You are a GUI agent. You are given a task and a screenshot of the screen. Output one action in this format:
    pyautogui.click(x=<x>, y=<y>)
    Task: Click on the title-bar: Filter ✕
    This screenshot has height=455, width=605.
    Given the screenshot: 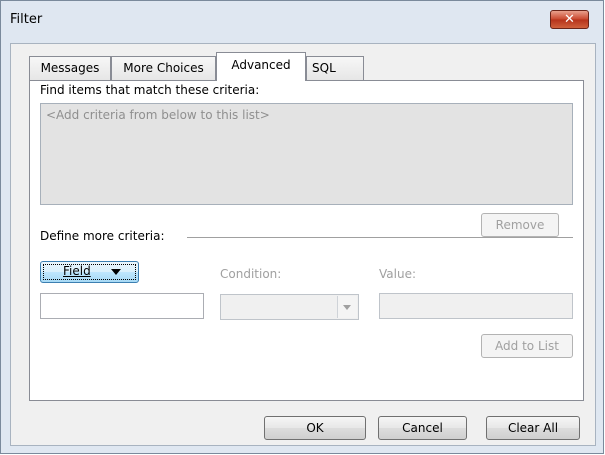 What is the action you would take?
    pyautogui.click(x=302, y=22)
    